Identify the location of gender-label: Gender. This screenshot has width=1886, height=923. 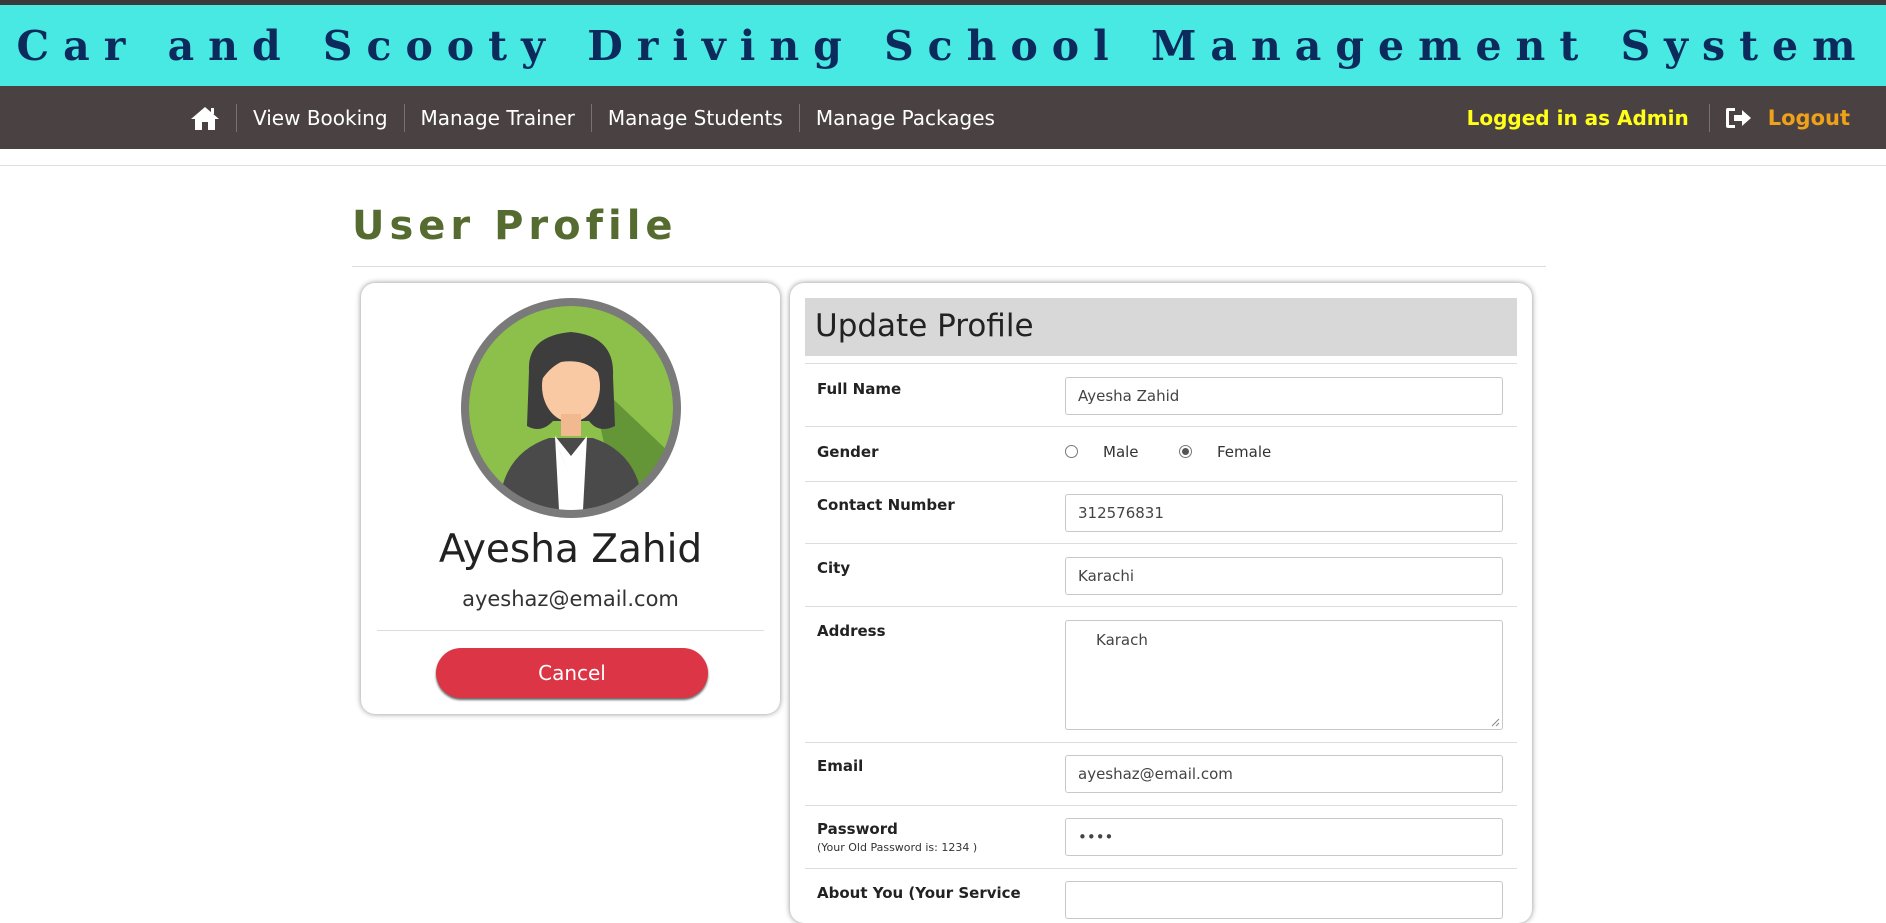
(848, 452).